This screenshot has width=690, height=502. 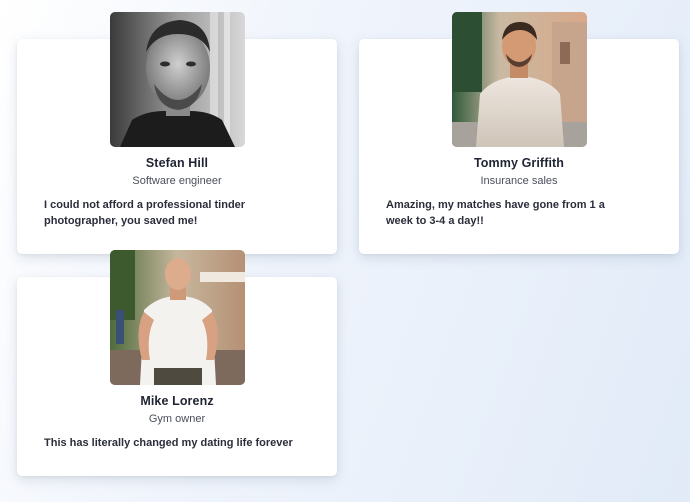 What do you see at coordinates (177, 163) in the screenshot?
I see `testimonial-name: Stefan Hill` at bounding box center [177, 163].